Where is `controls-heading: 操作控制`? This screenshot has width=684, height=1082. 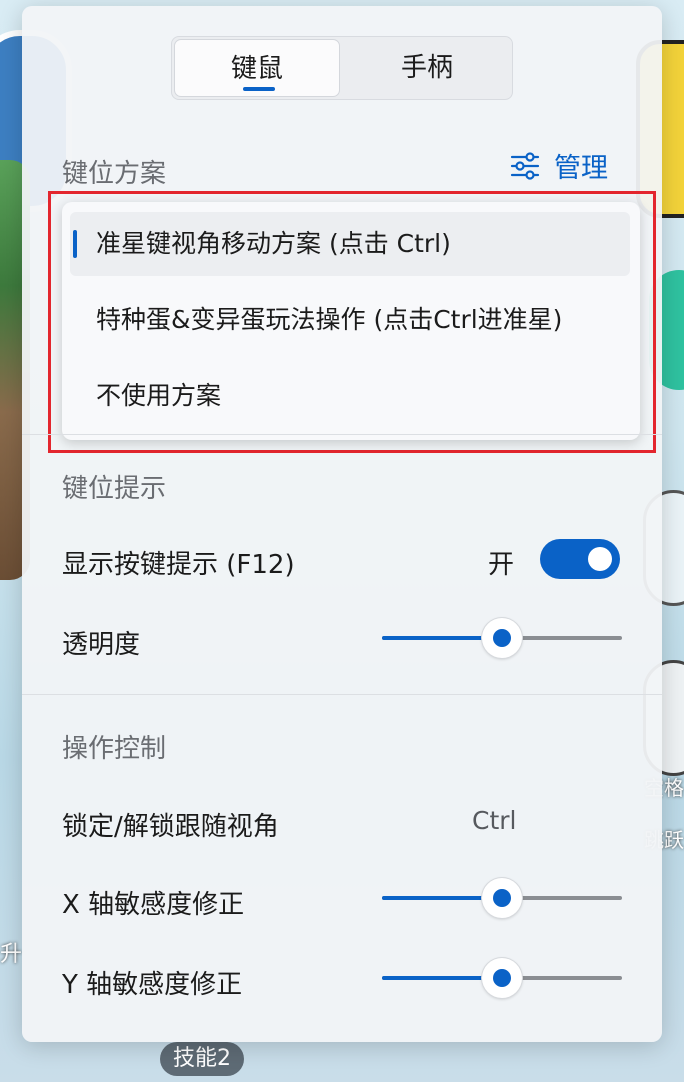
controls-heading: 操作控制 is located at coordinates (114, 749).